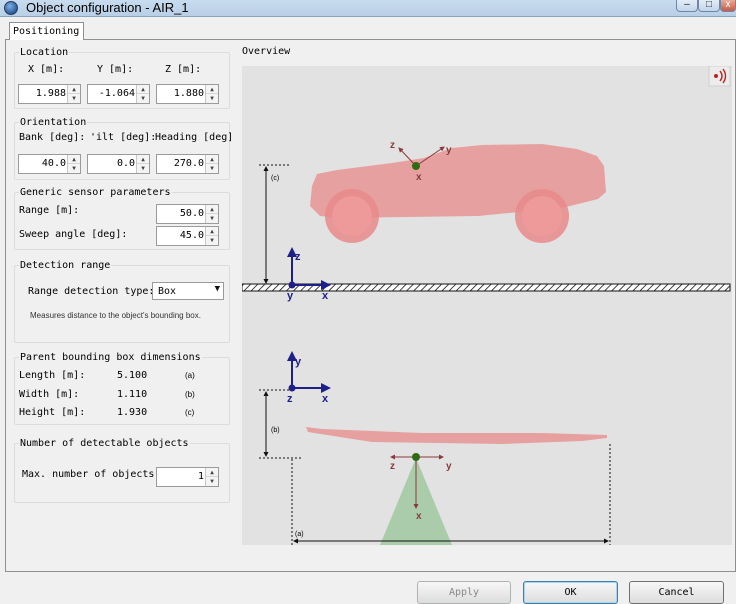 The width and height of the screenshot is (736, 604). What do you see at coordinates (709, 6) in the screenshot?
I see `maximize-button: □` at bounding box center [709, 6].